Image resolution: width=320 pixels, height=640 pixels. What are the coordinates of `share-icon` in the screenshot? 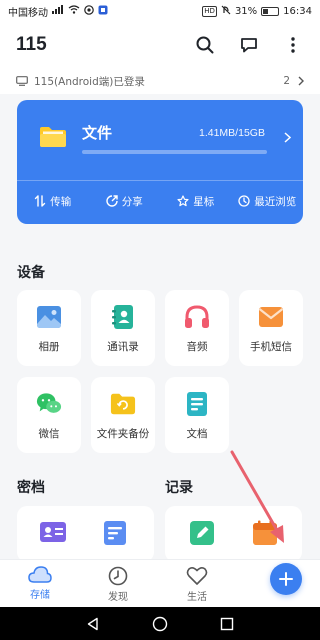 It's located at (112, 201).